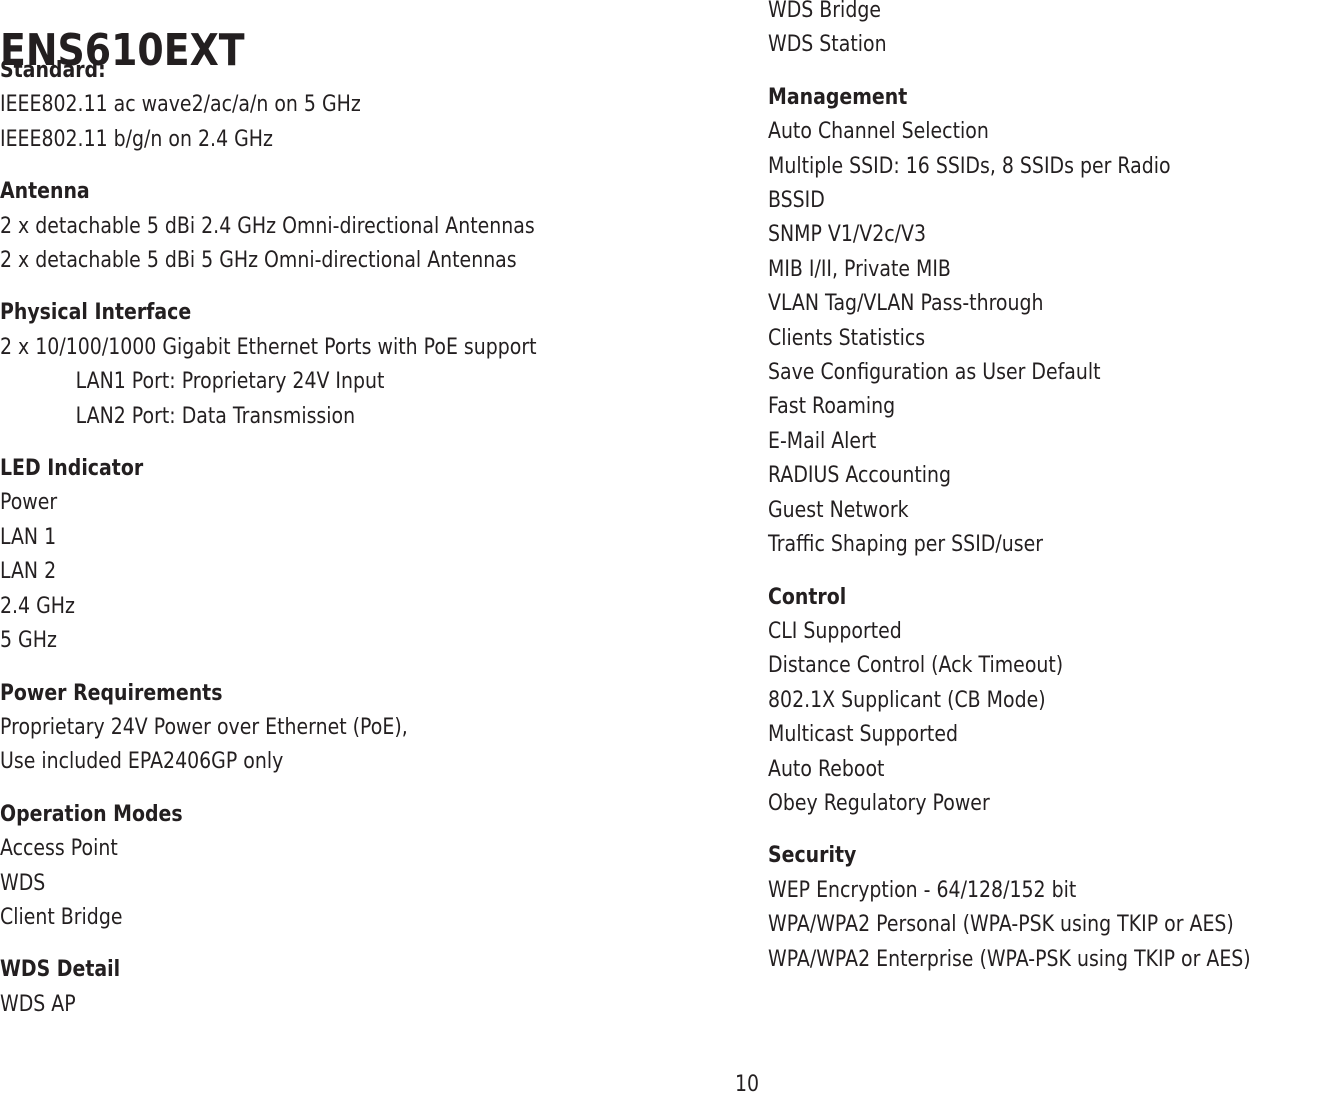  Describe the element at coordinates (807, 597) in the screenshot. I see `section-heading: Control` at that location.